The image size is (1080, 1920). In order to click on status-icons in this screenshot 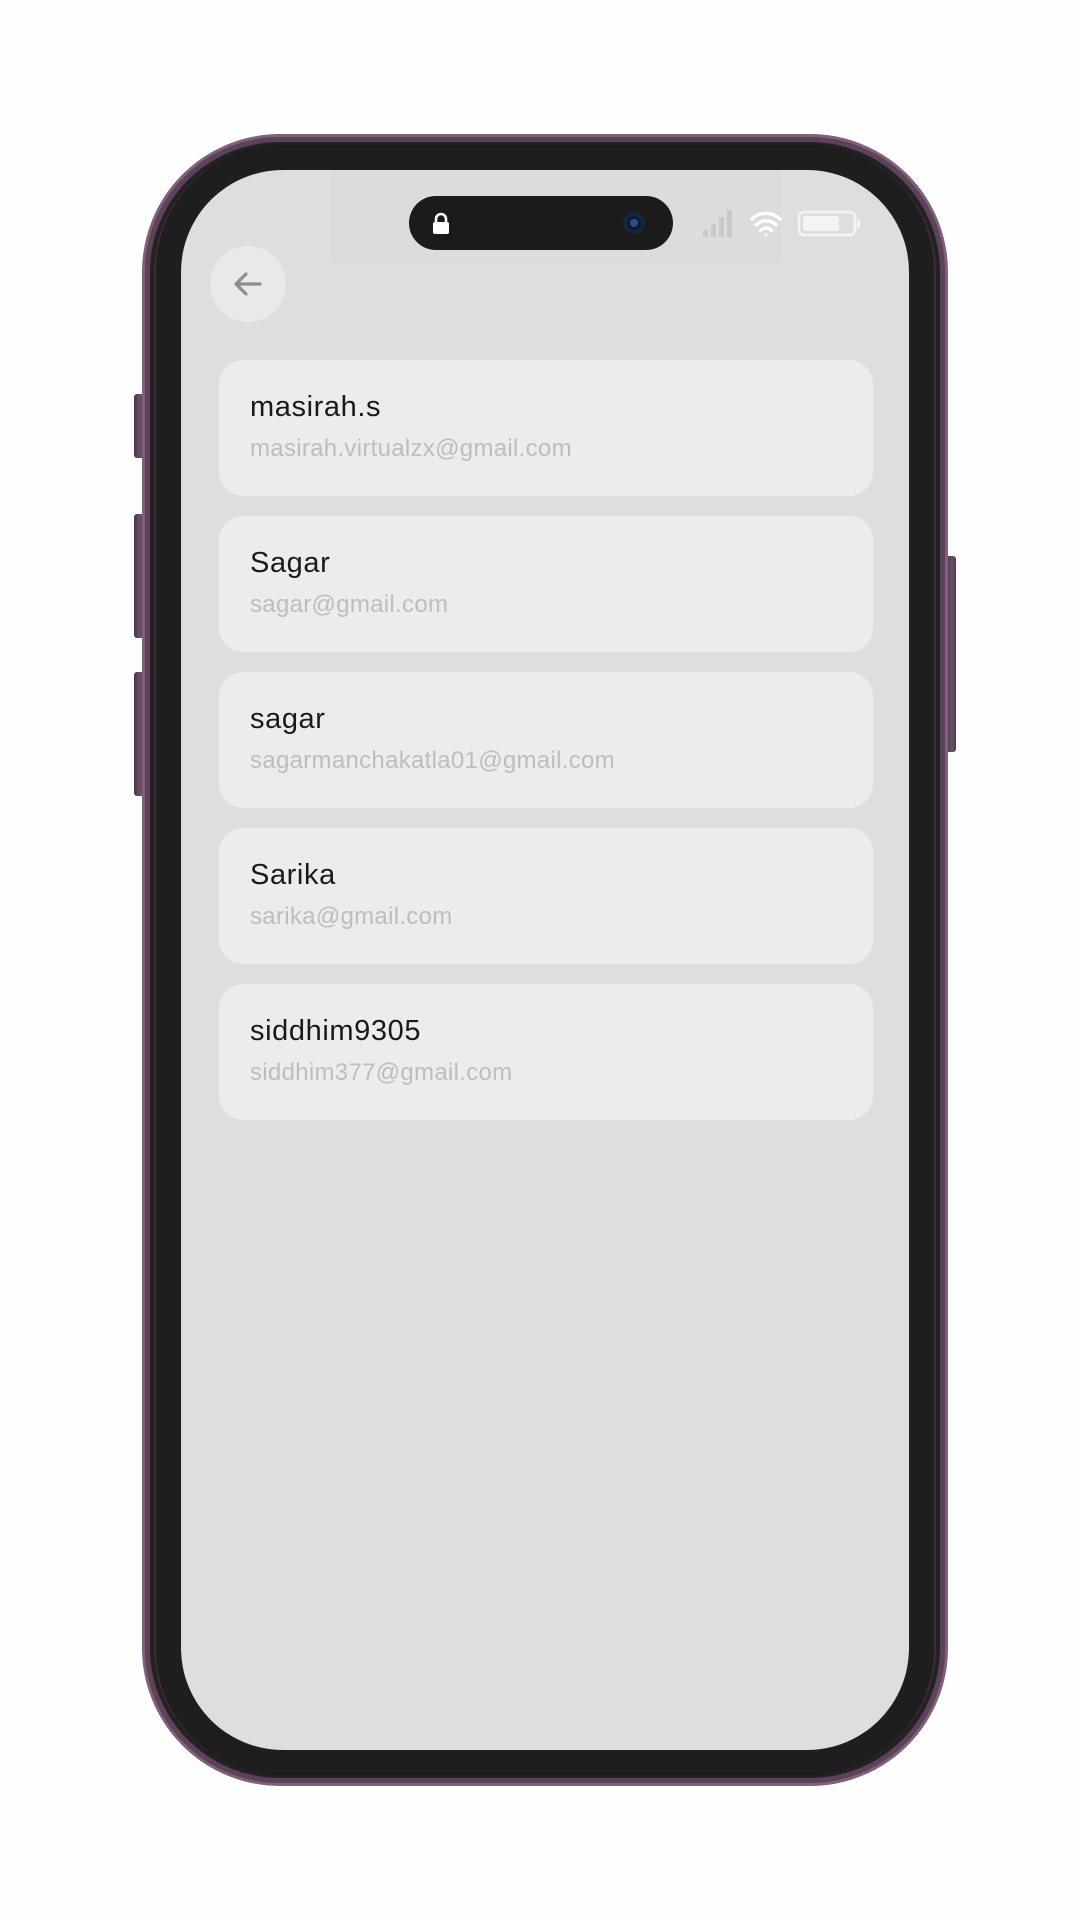, I will do `click(781, 223)`.